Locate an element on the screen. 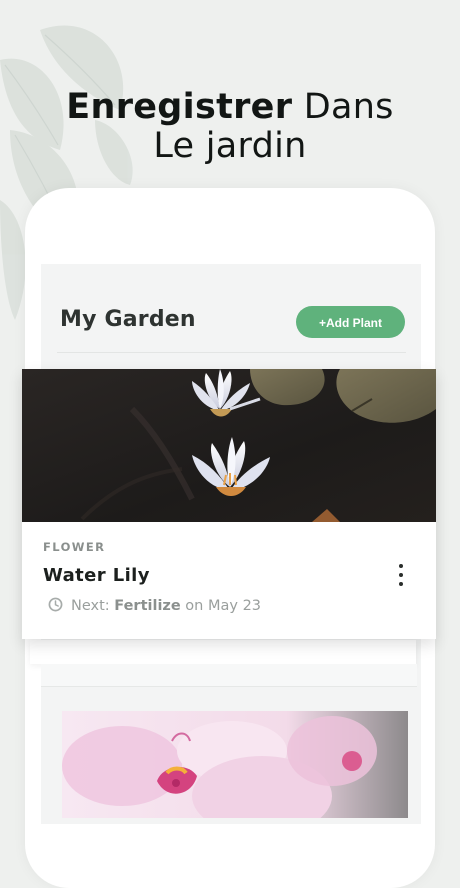 The height and width of the screenshot is (888, 460). plant-category: FLOWER is located at coordinates (74, 547).